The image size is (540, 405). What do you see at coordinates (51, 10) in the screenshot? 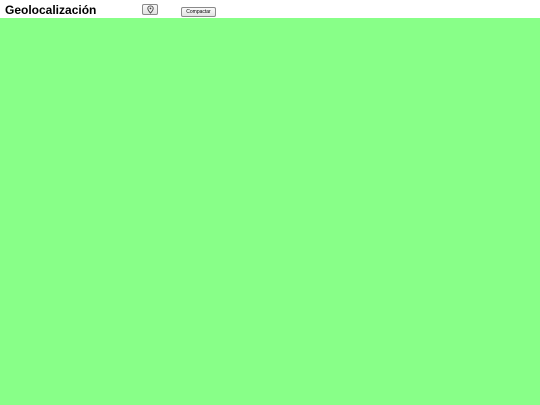
I see `page-title: Geolocalización` at bounding box center [51, 10].